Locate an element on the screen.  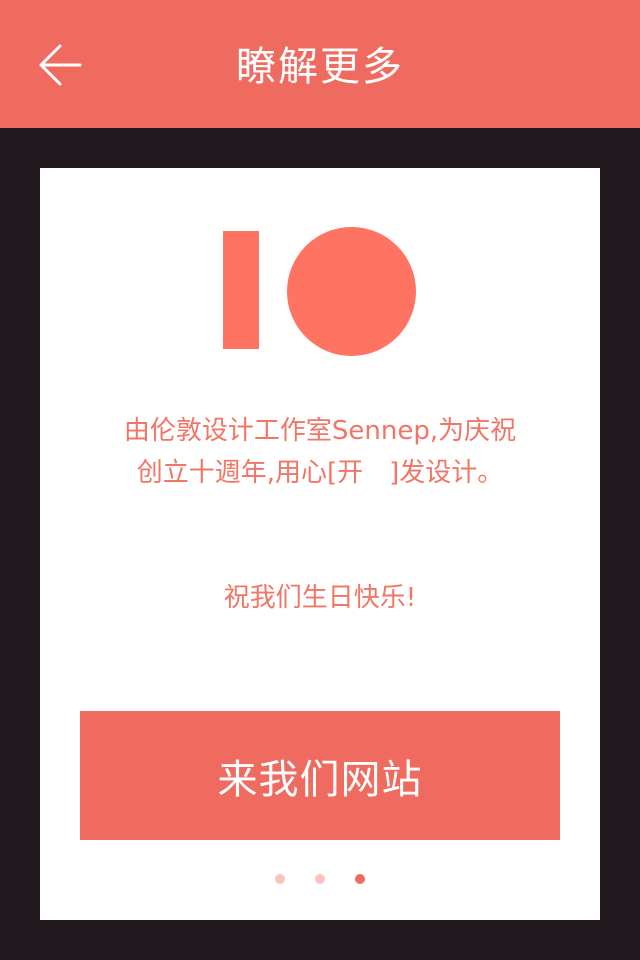
logo-circle-shape is located at coordinates (351, 291).